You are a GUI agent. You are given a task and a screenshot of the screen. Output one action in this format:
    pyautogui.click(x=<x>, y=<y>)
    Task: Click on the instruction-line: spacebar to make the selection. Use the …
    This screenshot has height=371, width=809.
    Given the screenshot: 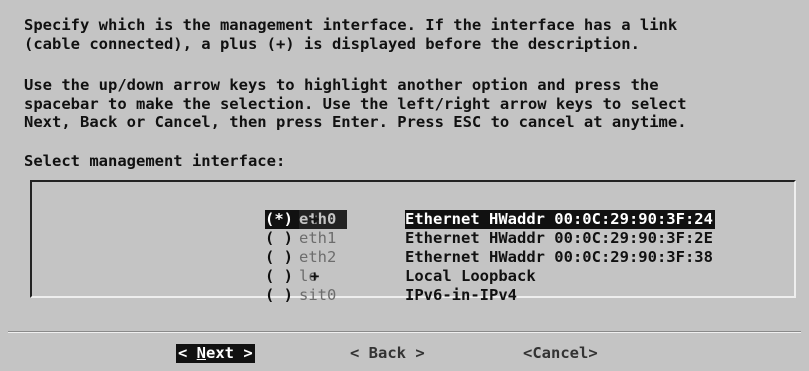 What is the action you would take?
    pyautogui.click(x=355, y=103)
    